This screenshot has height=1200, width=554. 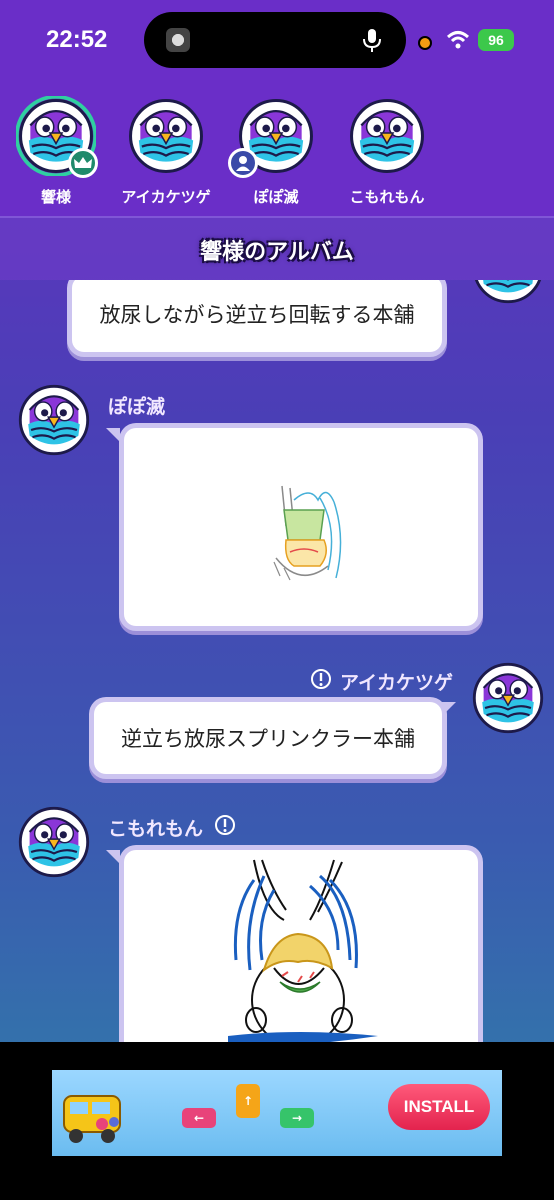 I want to click on person-icon, so click(x=243, y=163).